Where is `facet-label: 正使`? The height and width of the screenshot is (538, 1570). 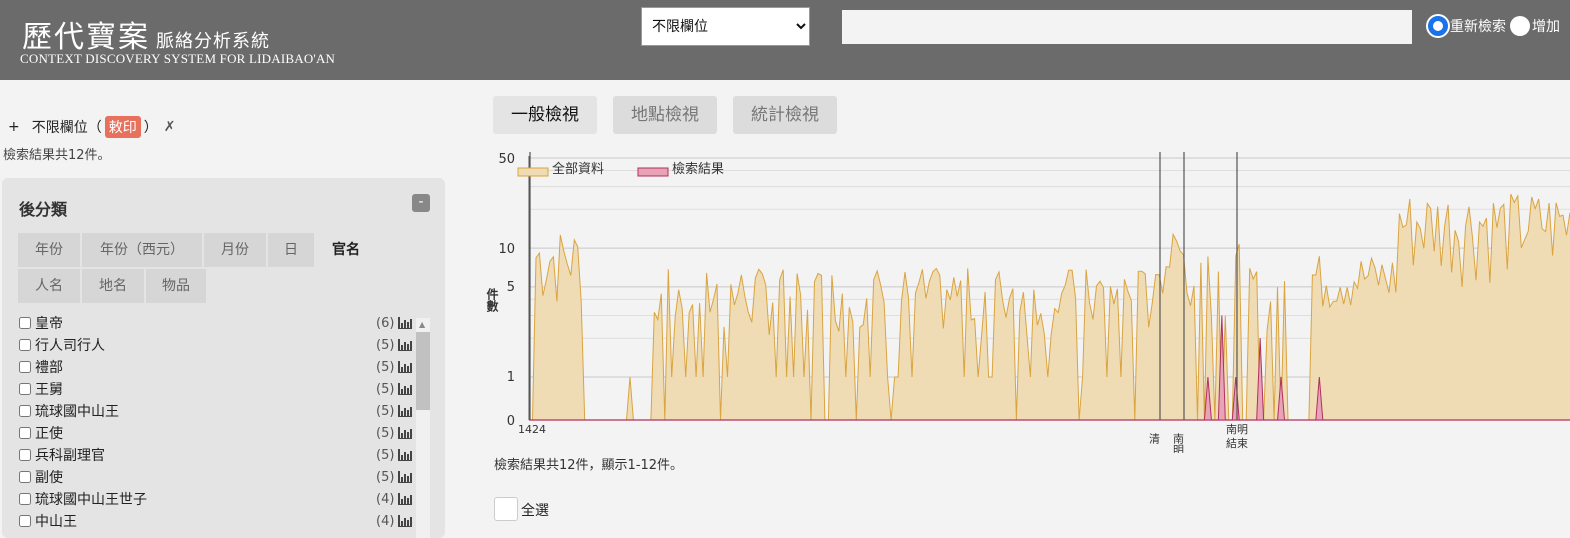 facet-label: 正使 is located at coordinates (49, 434).